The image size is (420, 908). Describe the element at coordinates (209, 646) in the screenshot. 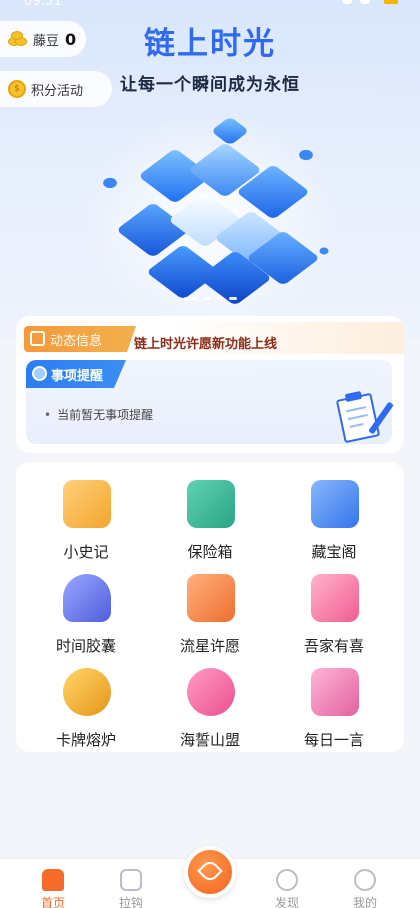

I see `feature-label: 流星许愿` at that location.